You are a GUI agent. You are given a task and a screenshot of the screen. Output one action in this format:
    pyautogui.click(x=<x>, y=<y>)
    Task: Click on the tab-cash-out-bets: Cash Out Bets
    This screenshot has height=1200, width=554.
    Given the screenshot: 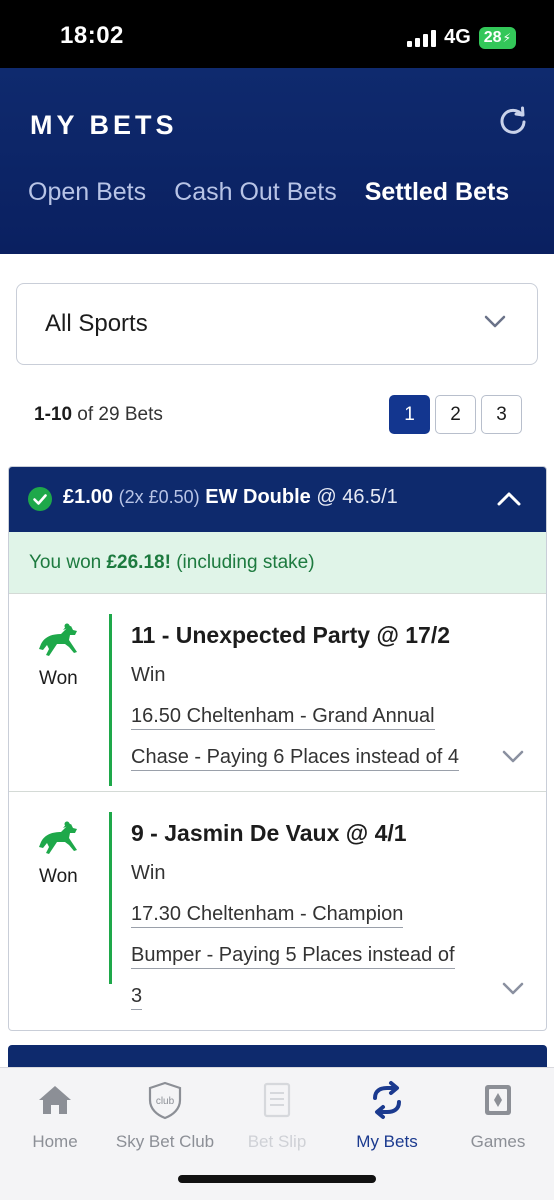 What is the action you would take?
    pyautogui.click(x=255, y=192)
    